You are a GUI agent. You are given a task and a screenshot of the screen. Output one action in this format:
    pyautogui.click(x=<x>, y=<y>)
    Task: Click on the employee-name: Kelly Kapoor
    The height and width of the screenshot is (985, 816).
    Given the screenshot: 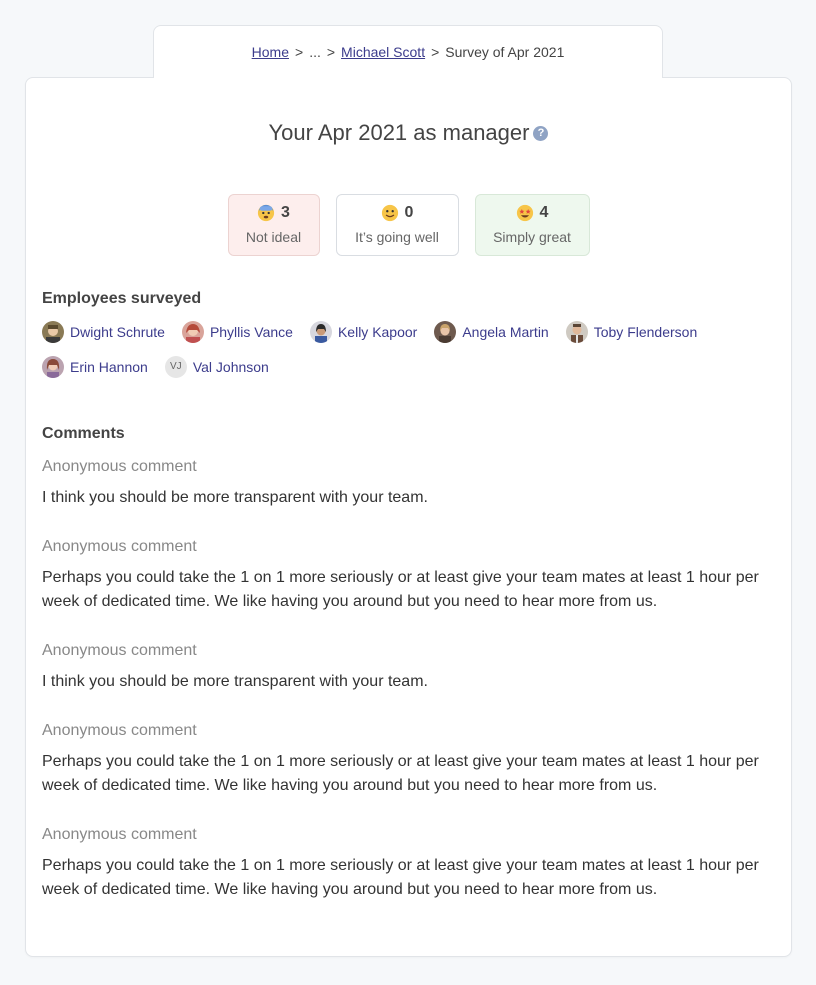 What is the action you would take?
    pyautogui.click(x=377, y=332)
    